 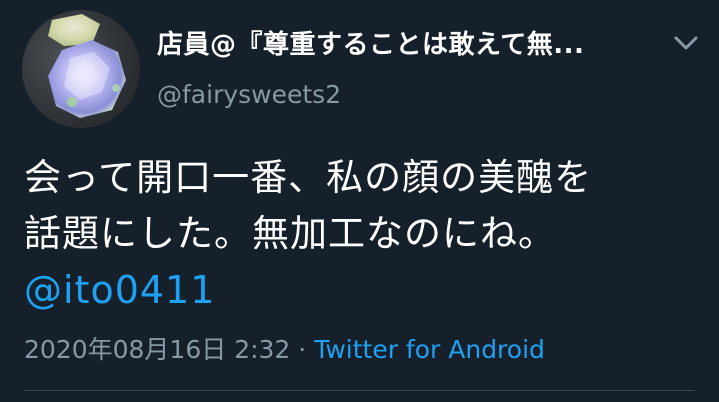 I want to click on tweet-meta: 2020年08月16日 2:32 · Twitter for Android, so click(x=284, y=348).